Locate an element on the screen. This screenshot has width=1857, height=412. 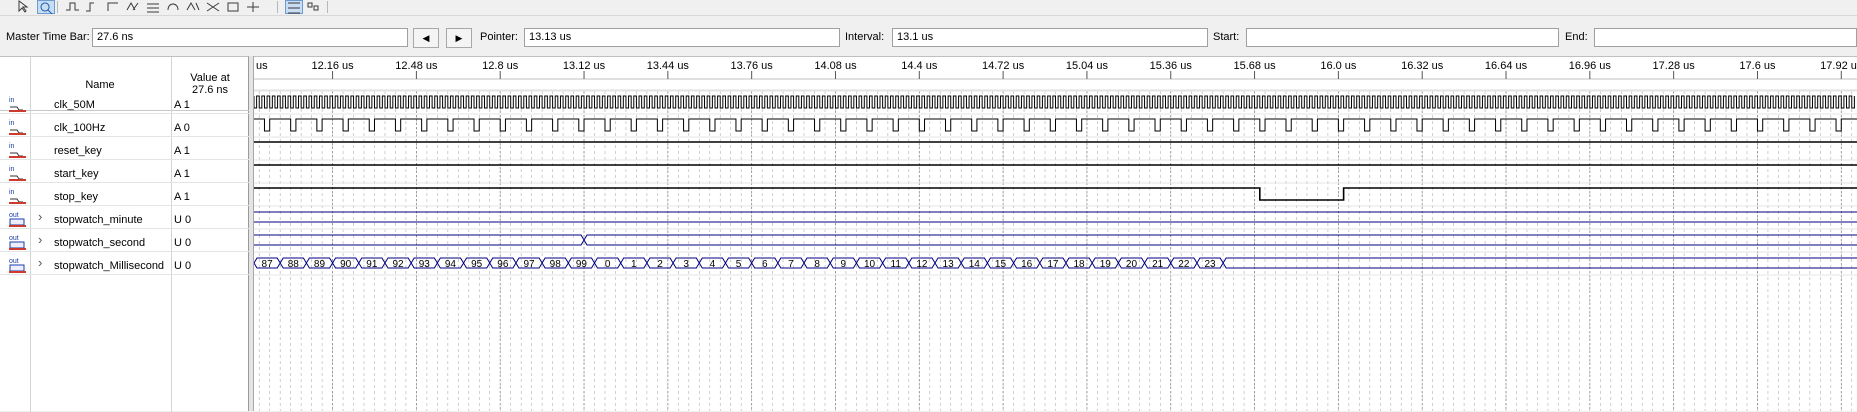
arbitrary-value-icon is located at coordinates (193, 6).